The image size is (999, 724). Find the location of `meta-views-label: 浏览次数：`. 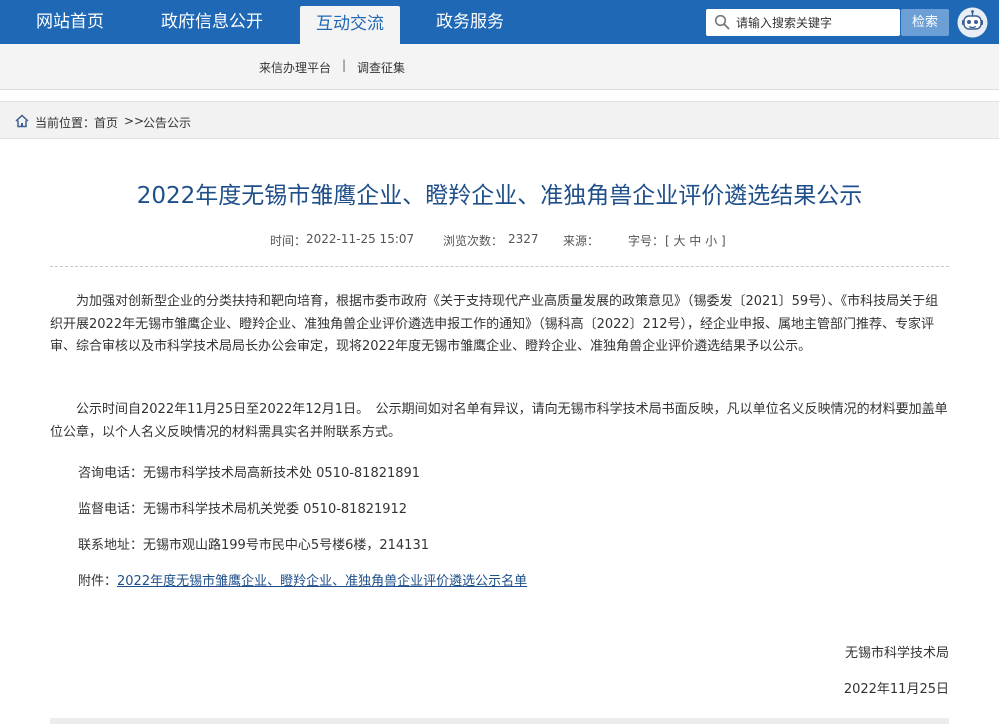

meta-views-label: 浏览次数： is located at coordinates (473, 241).